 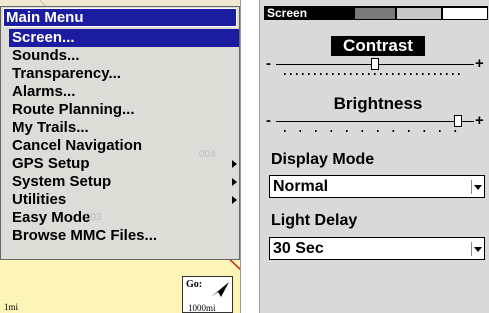 What do you see at coordinates (458, 121) in the screenshot?
I see `brightness-slider-thumb` at bounding box center [458, 121].